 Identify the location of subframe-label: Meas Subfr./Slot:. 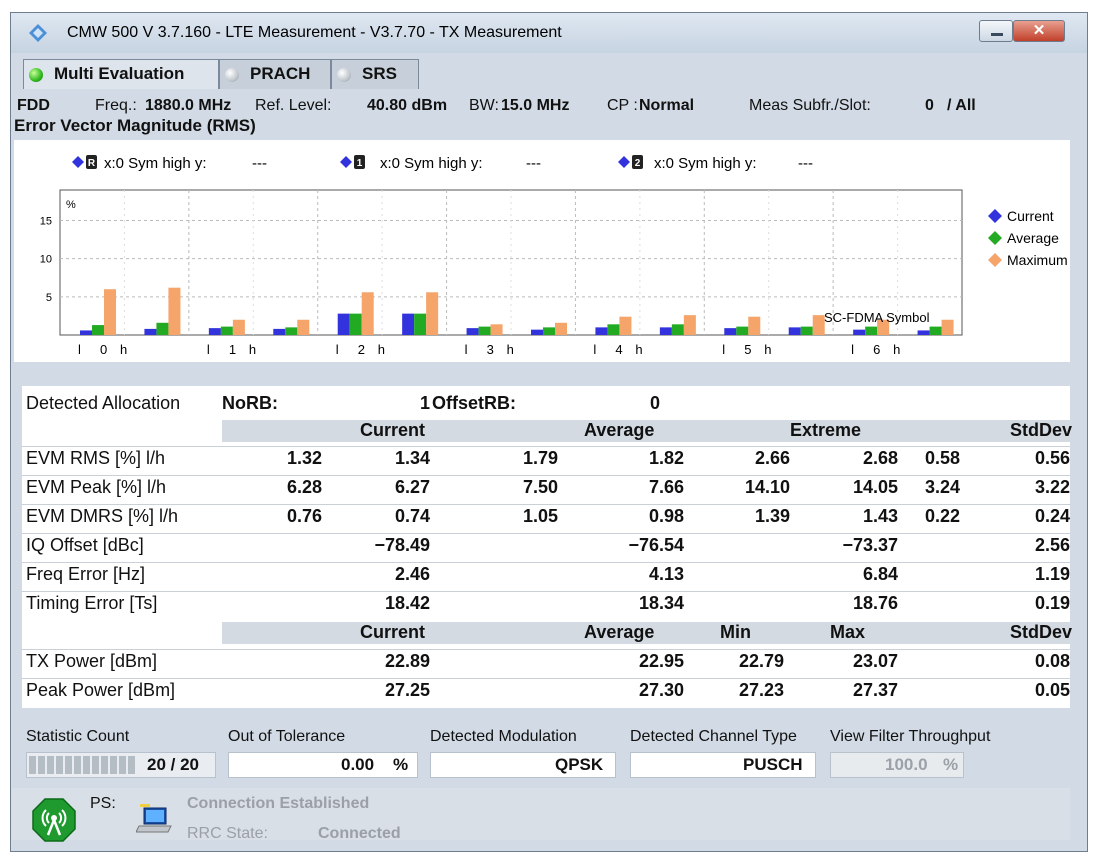
(810, 105).